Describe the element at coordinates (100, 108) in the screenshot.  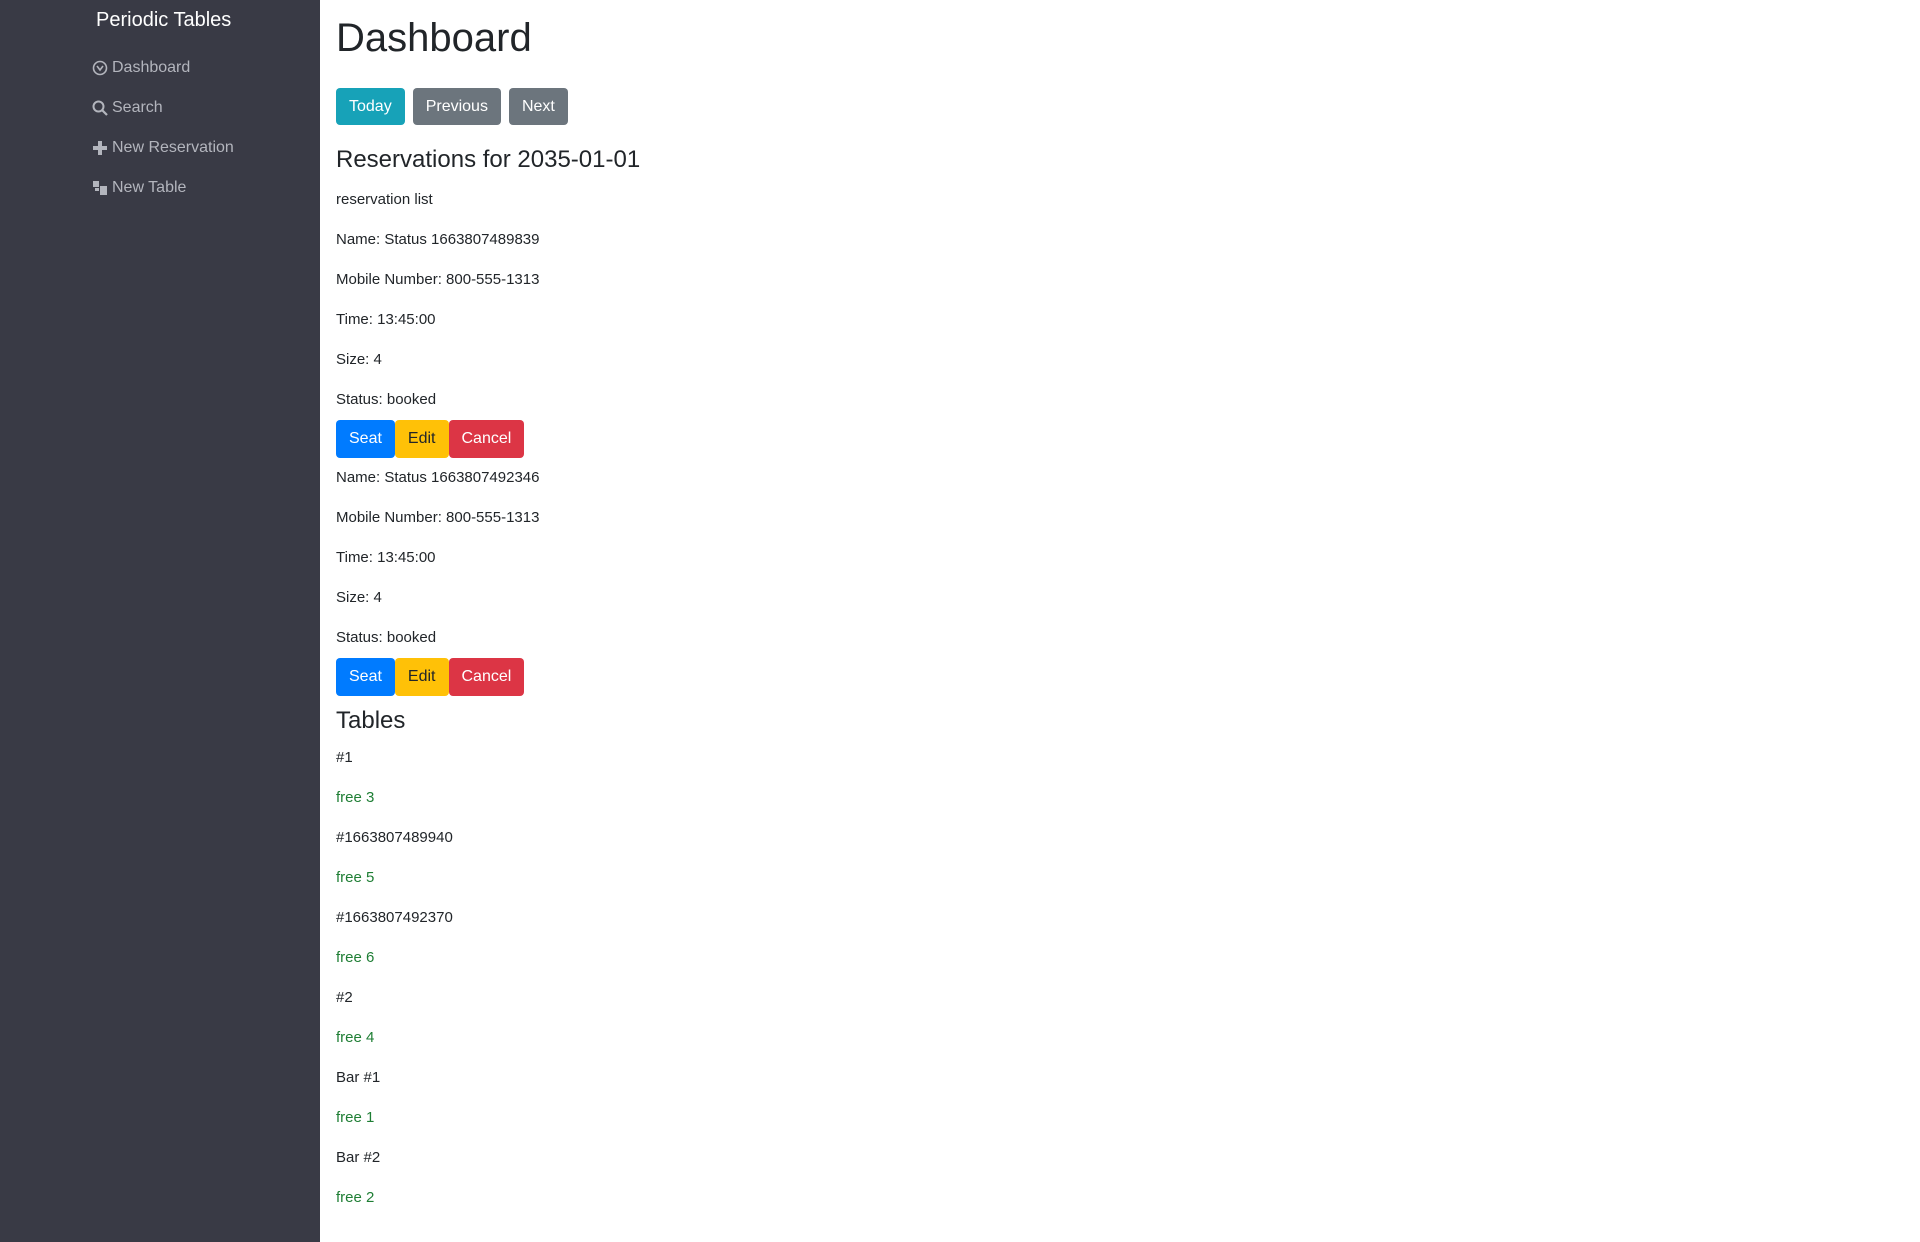
I see `search-icon` at that location.